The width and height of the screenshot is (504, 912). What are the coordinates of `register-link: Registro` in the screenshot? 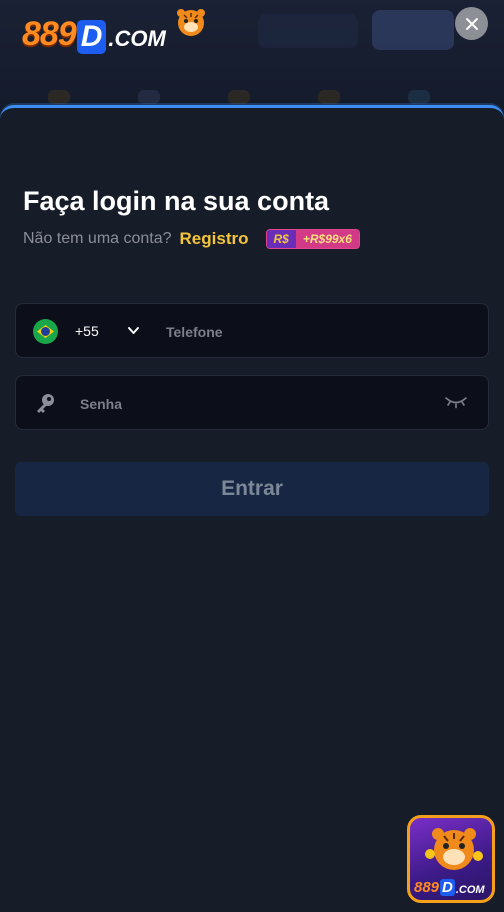 It's located at (214, 239).